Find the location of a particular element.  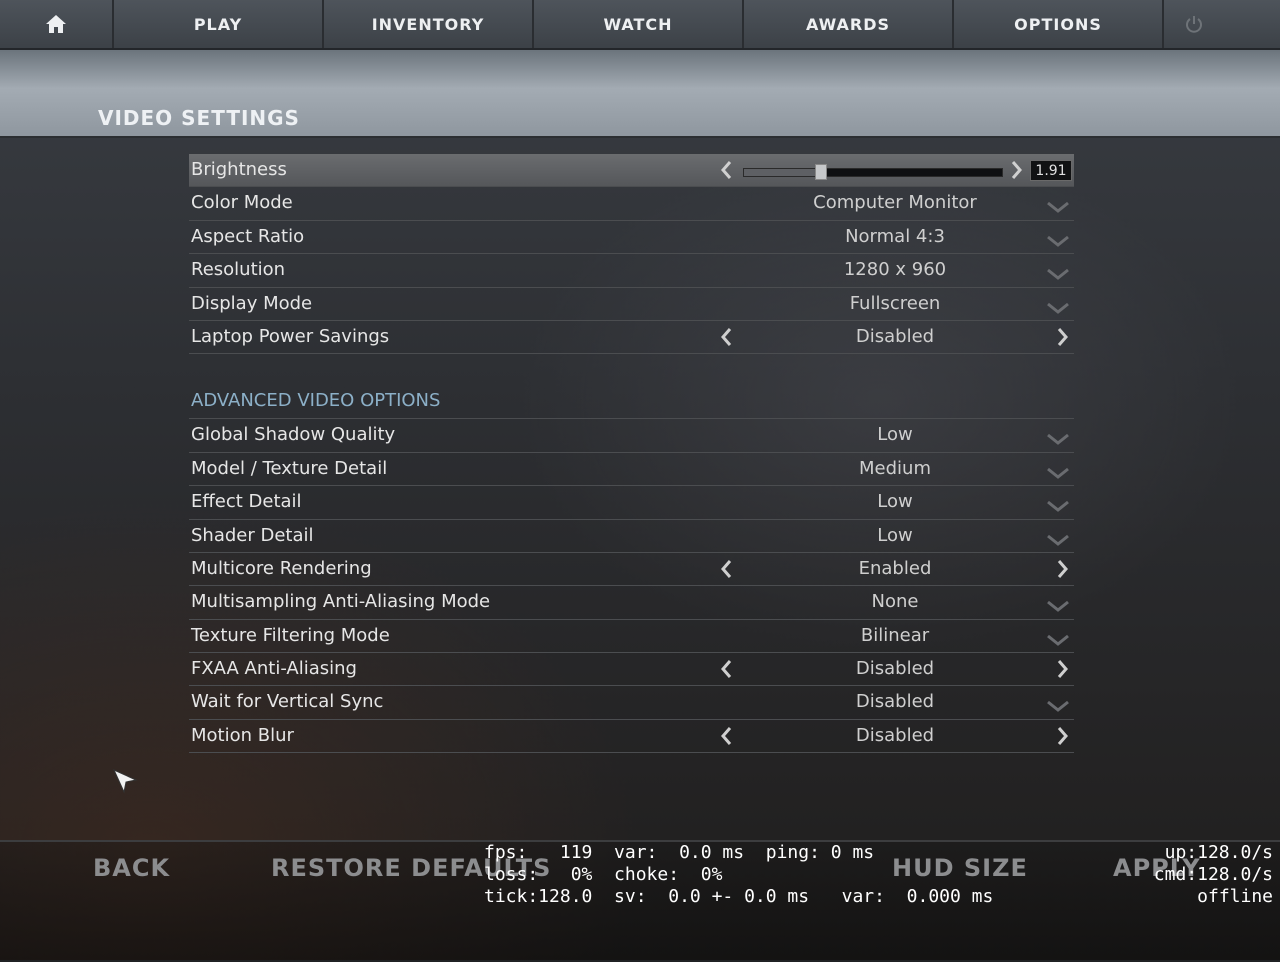

setting-row-global-shadow-quality: Global Shadow Quality Low is located at coordinates (631, 436).